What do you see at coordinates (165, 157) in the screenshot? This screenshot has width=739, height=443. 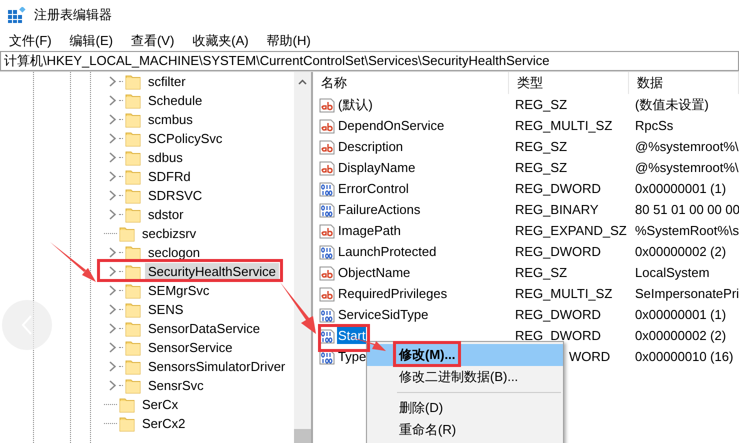 I see `tree-item: sdbus` at bounding box center [165, 157].